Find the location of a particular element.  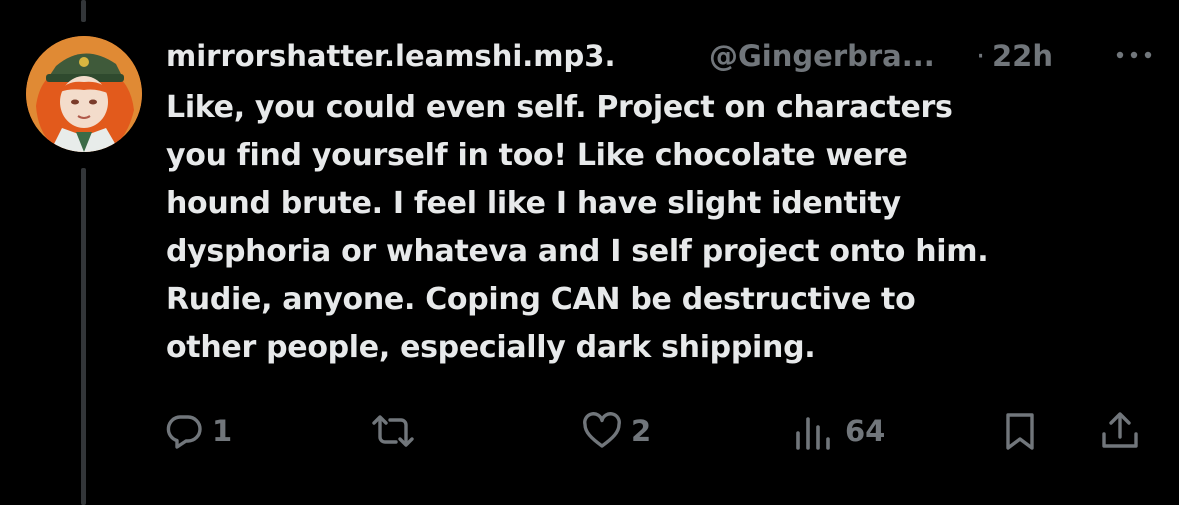

thread-line-top is located at coordinates (83, 11).